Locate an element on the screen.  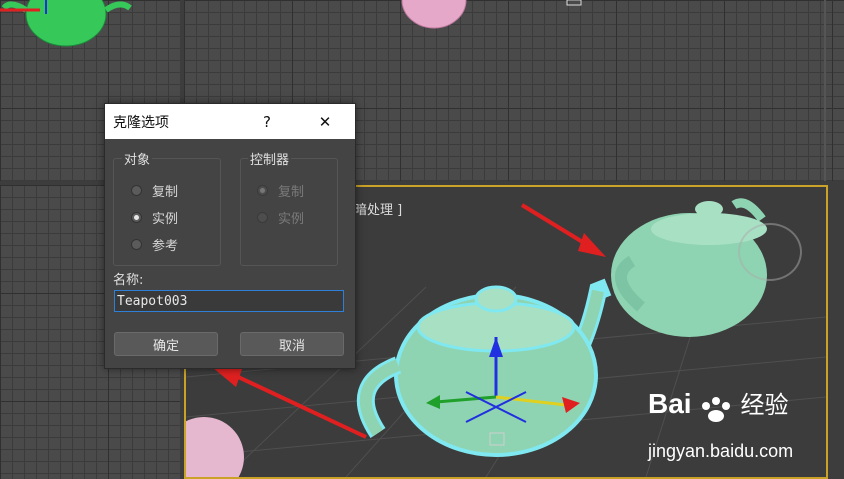
dialog-titlebar: 克隆选项 ? ✕ is located at coordinates (230, 121).